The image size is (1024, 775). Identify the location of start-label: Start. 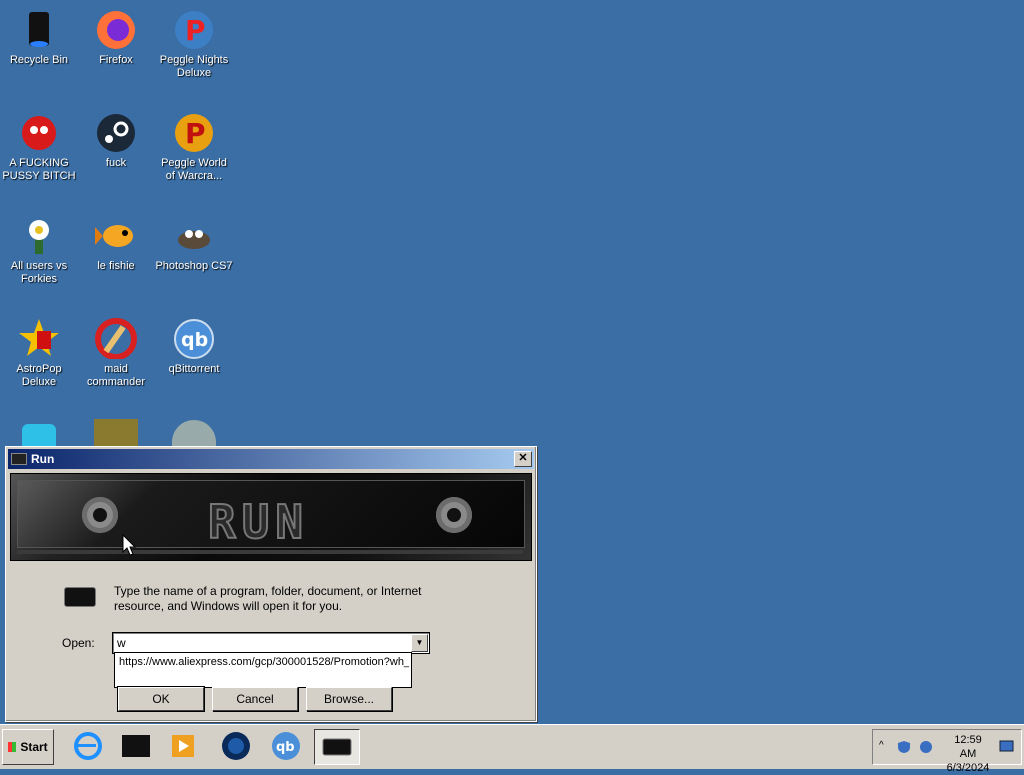
(34, 747).